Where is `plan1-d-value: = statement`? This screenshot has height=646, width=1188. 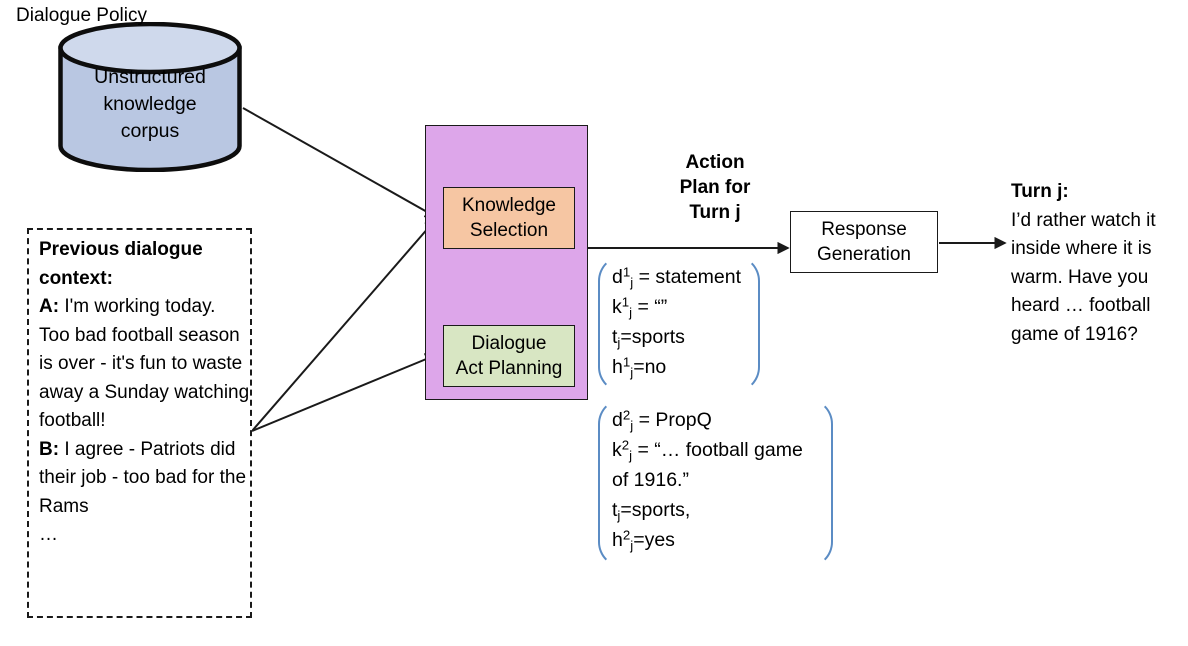 plan1-d-value: = statement is located at coordinates (687, 277).